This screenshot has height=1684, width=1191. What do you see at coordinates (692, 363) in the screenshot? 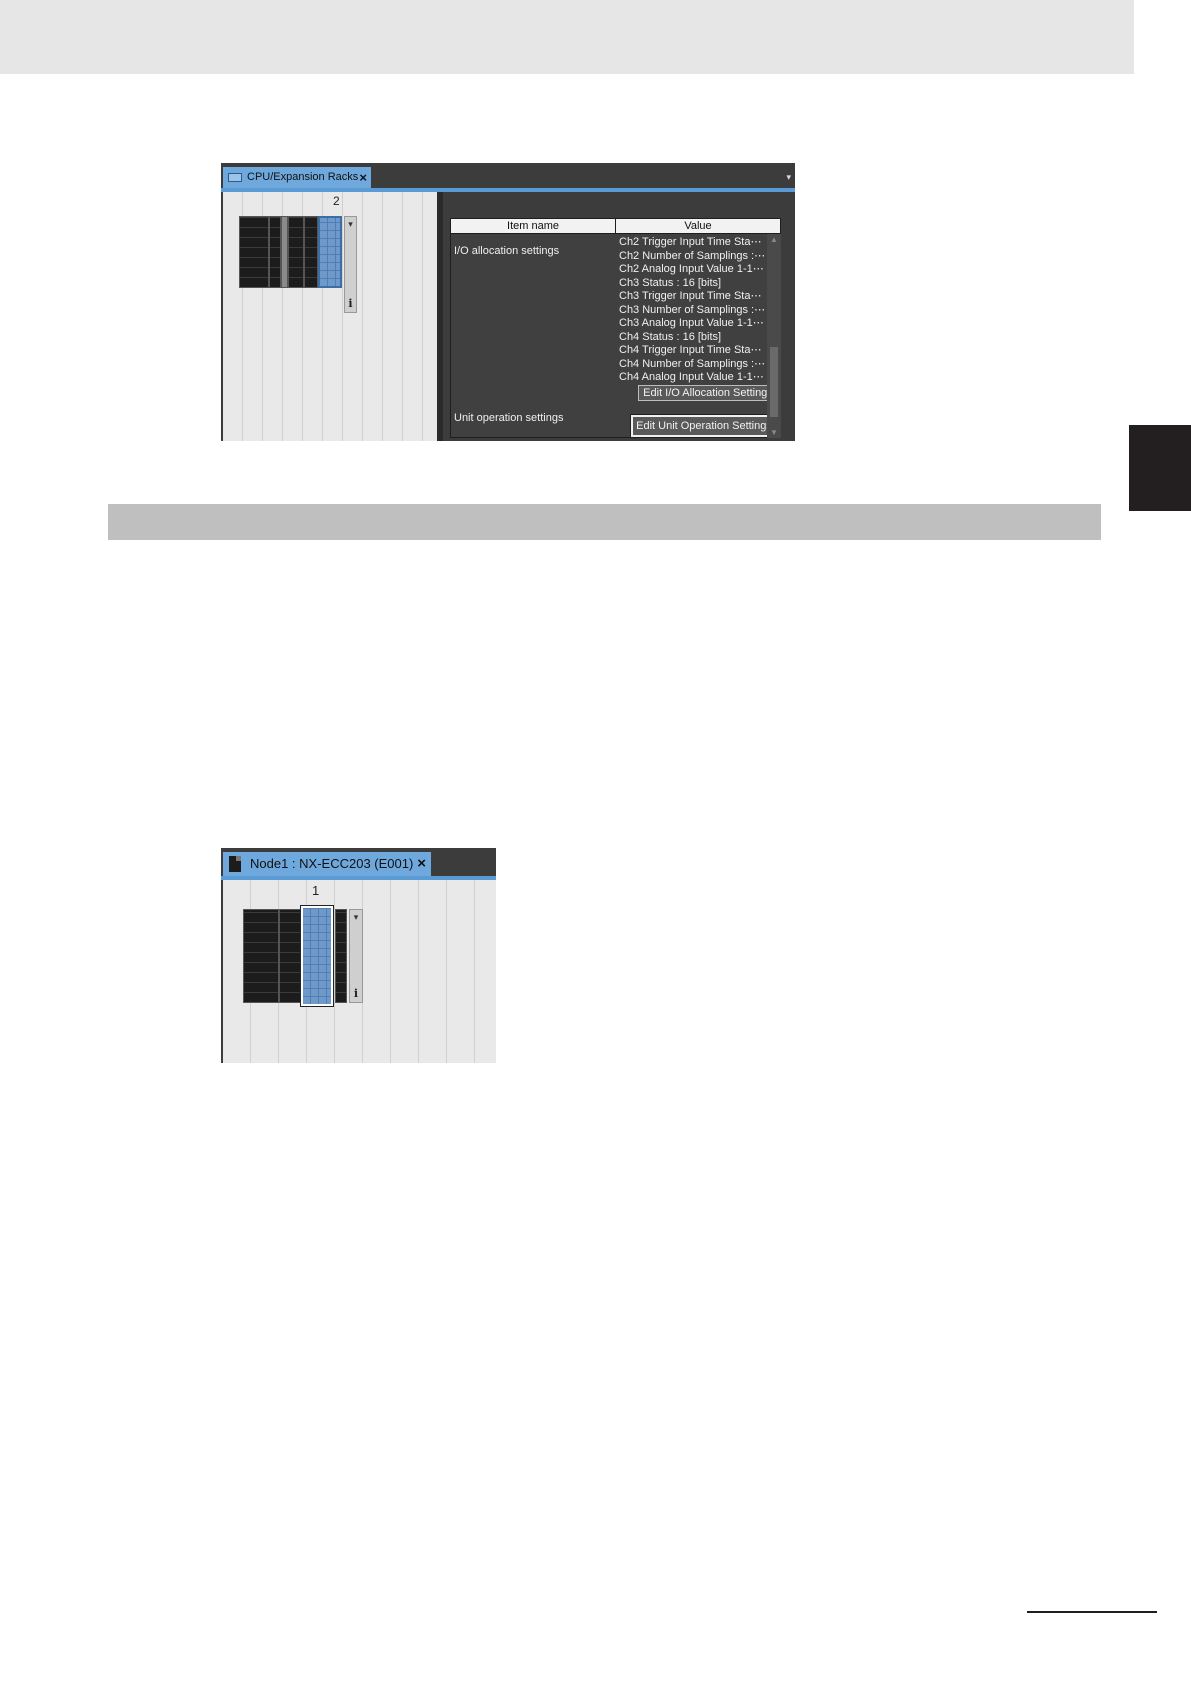
I see `list-item: Ch4 Number of Samplings :⋯` at bounding box center [692, 363].